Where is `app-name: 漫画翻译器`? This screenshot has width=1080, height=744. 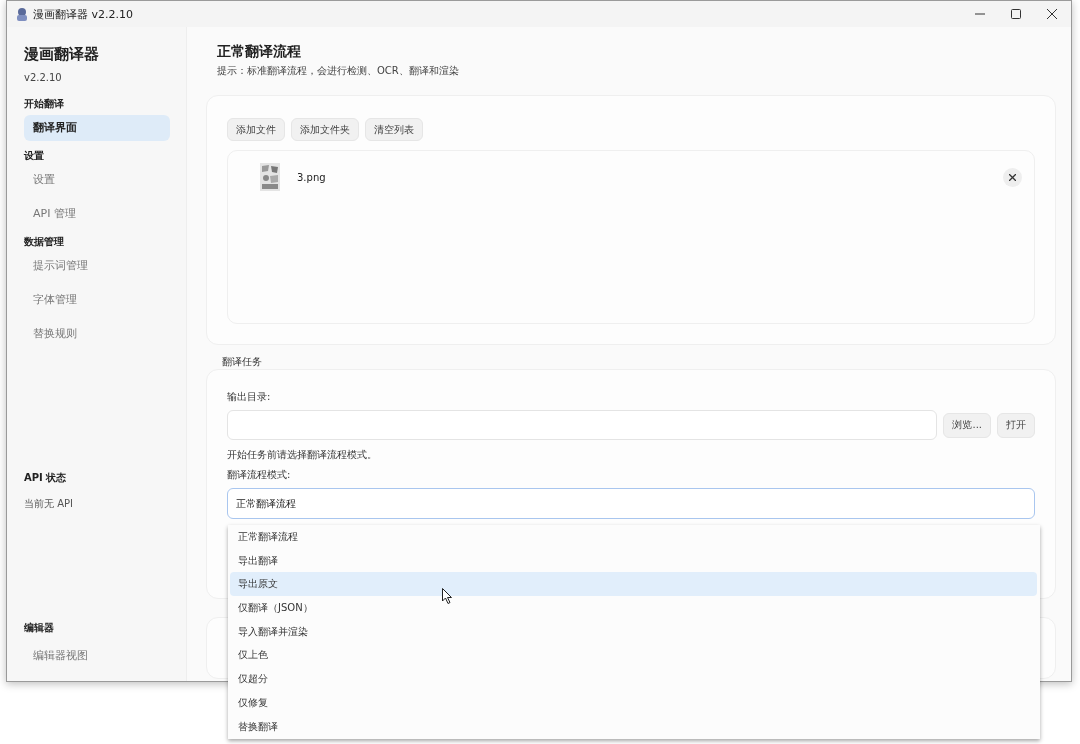 app-name: 漫画翻译器 is located at coordinates (62, 54).